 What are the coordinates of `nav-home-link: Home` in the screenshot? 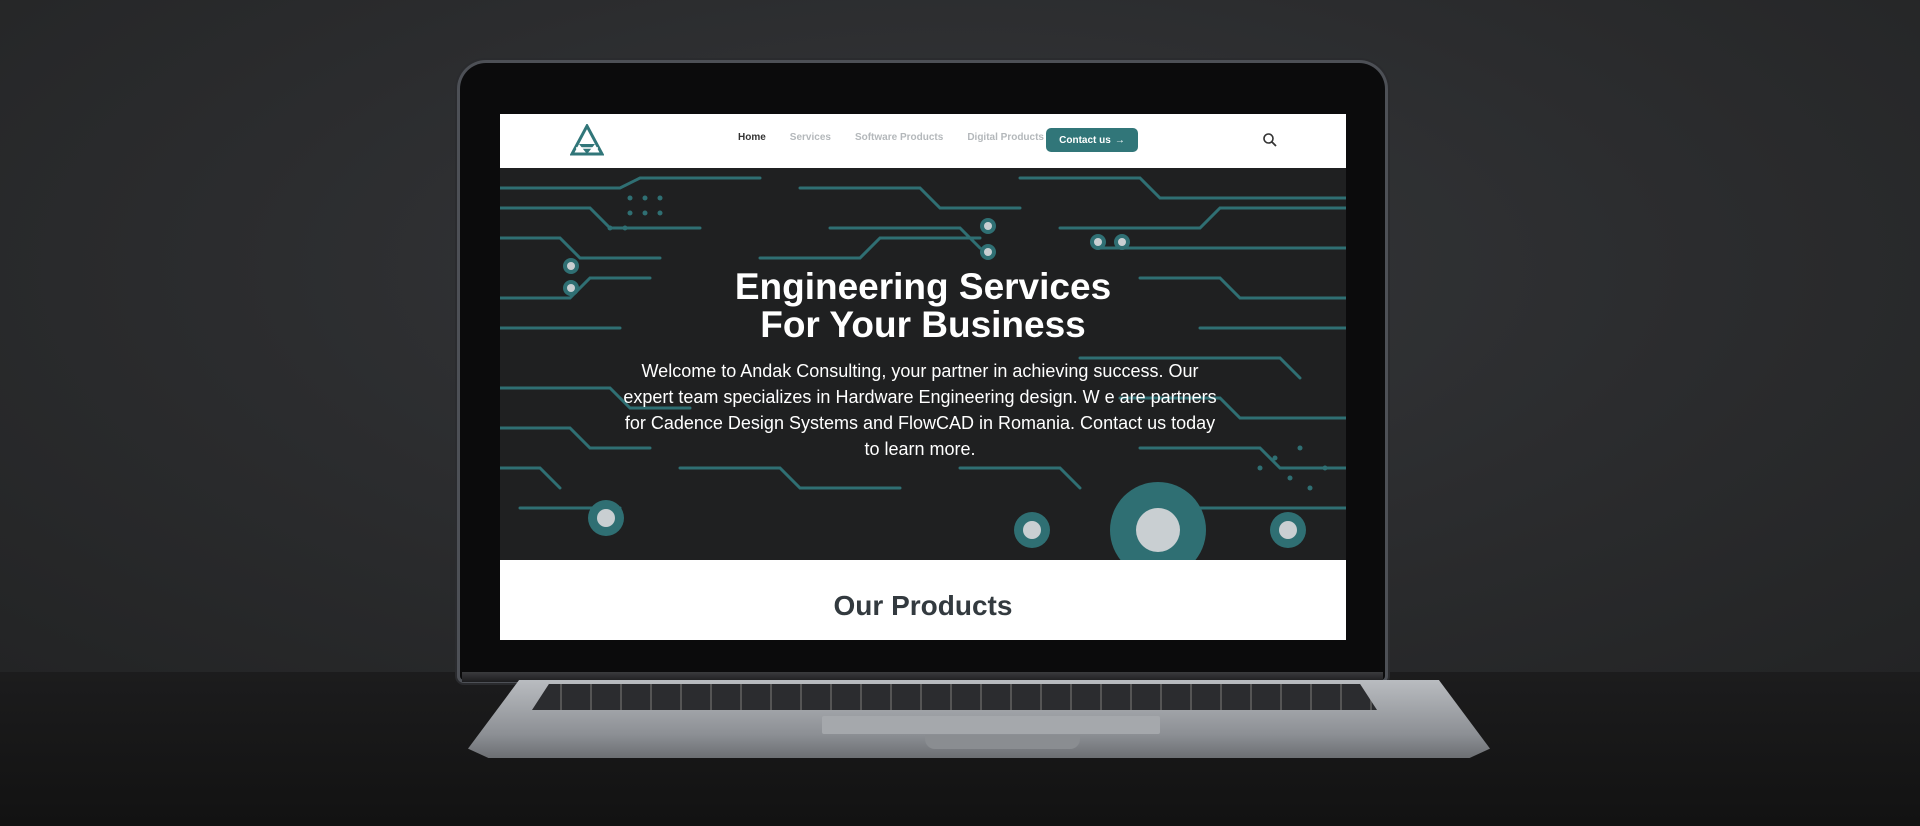 It's located at (752, 137).